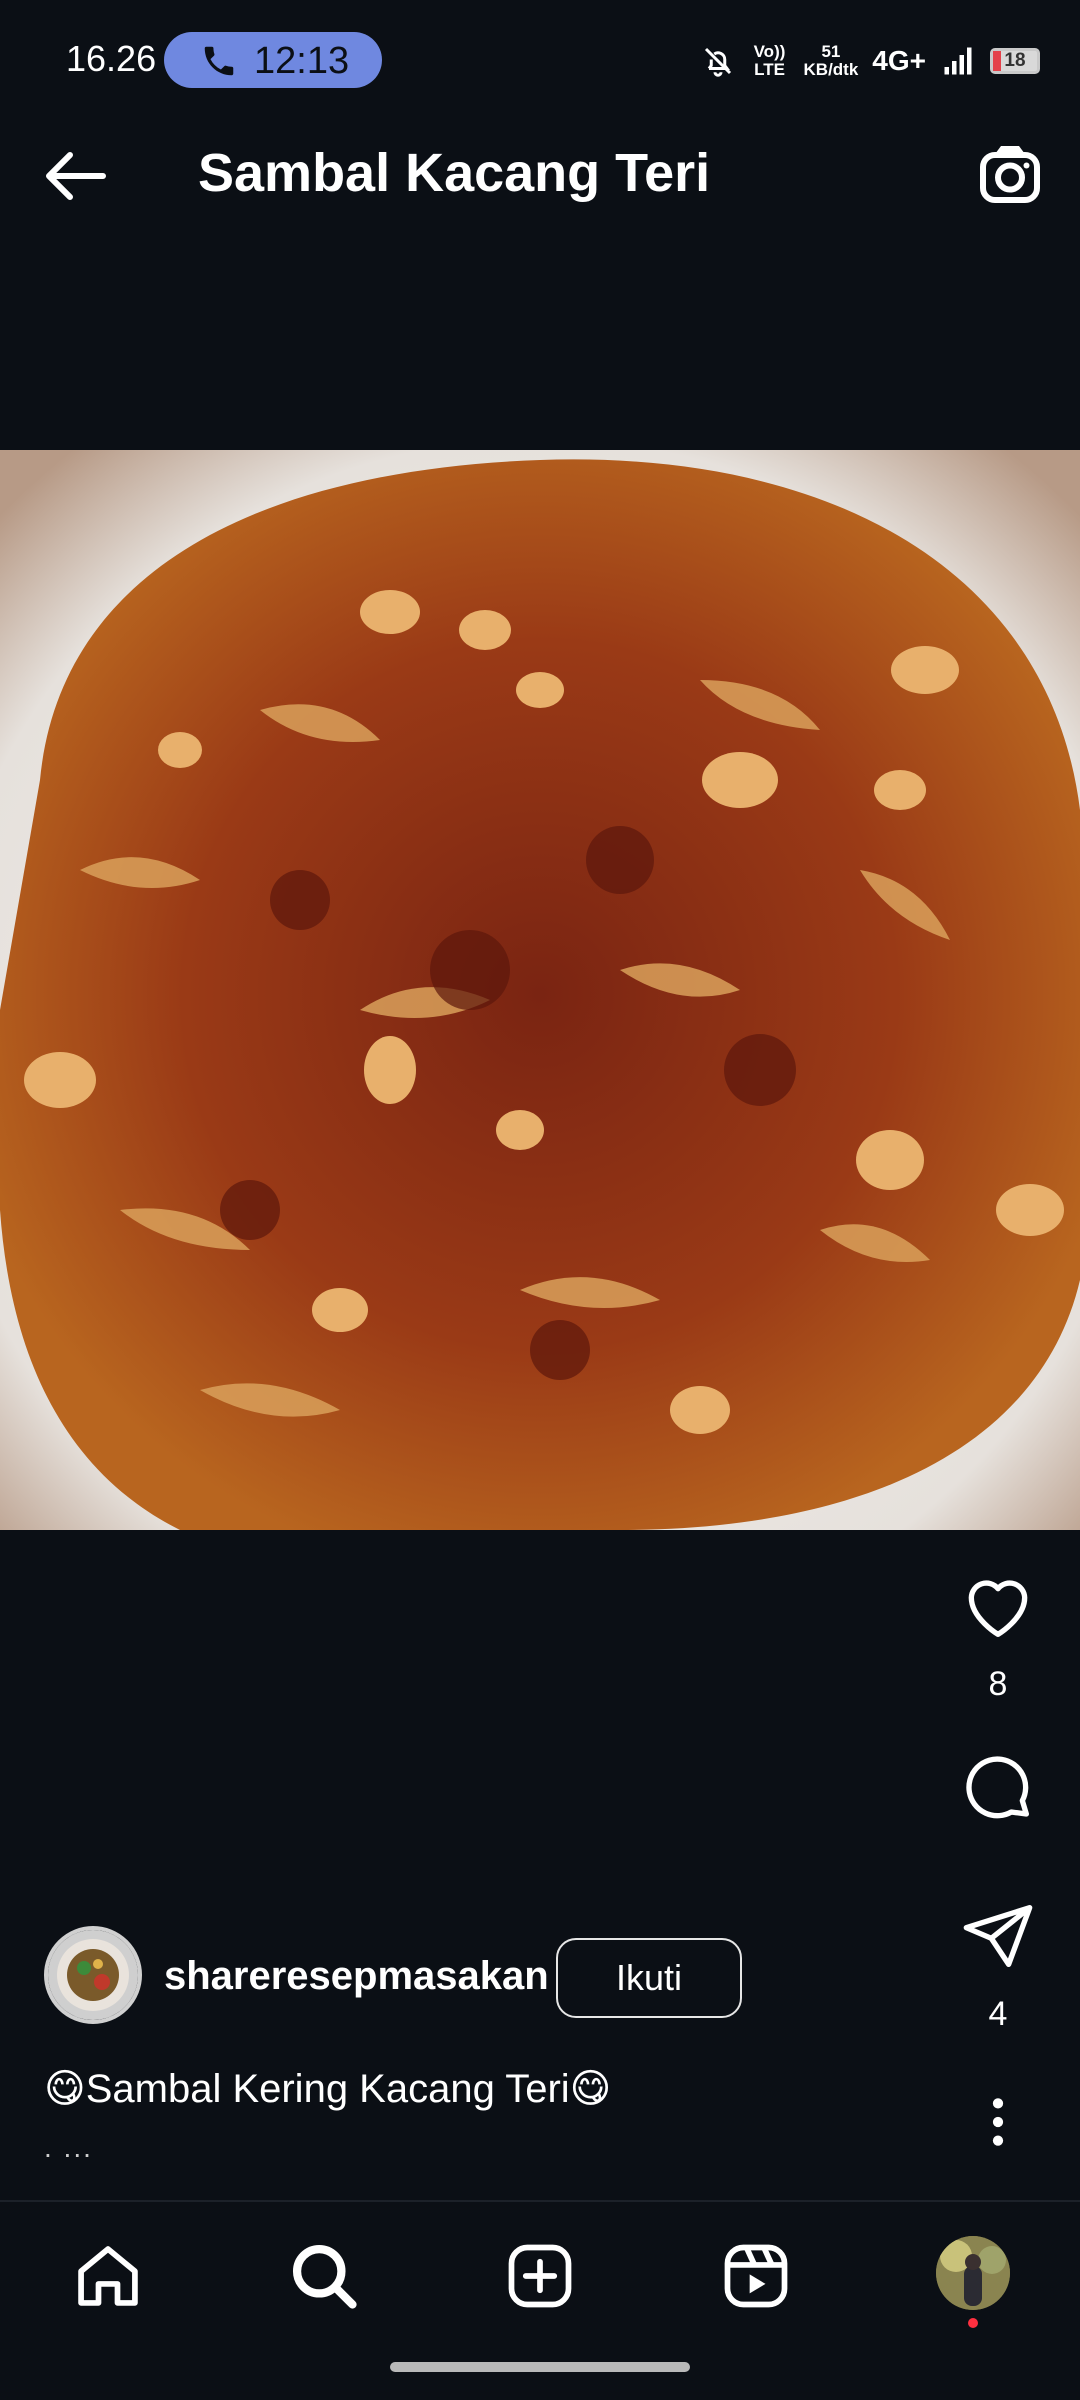 This screenshot has height=2400, width=1080. I want to click on battery-level: 18, so click(1015, 60).